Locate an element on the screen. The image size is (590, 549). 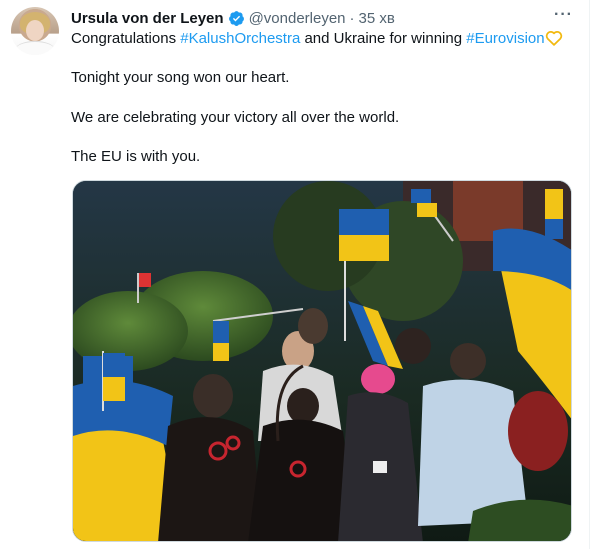
verified-badge-icon is located at coordinates (236, 18).